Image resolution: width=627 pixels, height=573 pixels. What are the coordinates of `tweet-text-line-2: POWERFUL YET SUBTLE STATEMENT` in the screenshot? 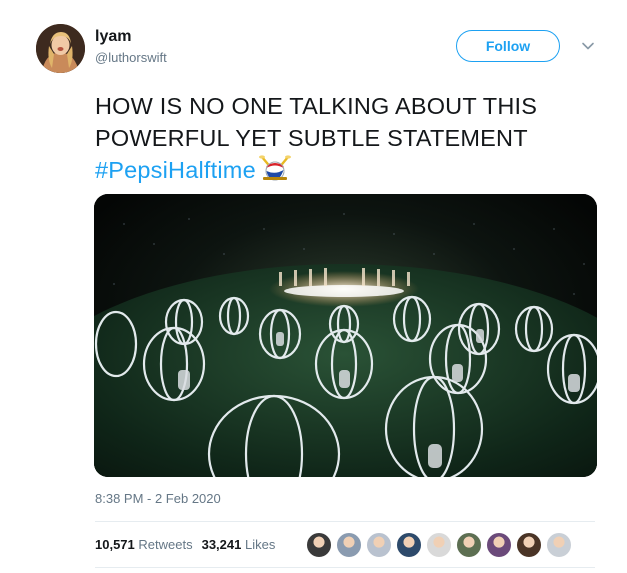 It's located at (311, 138).